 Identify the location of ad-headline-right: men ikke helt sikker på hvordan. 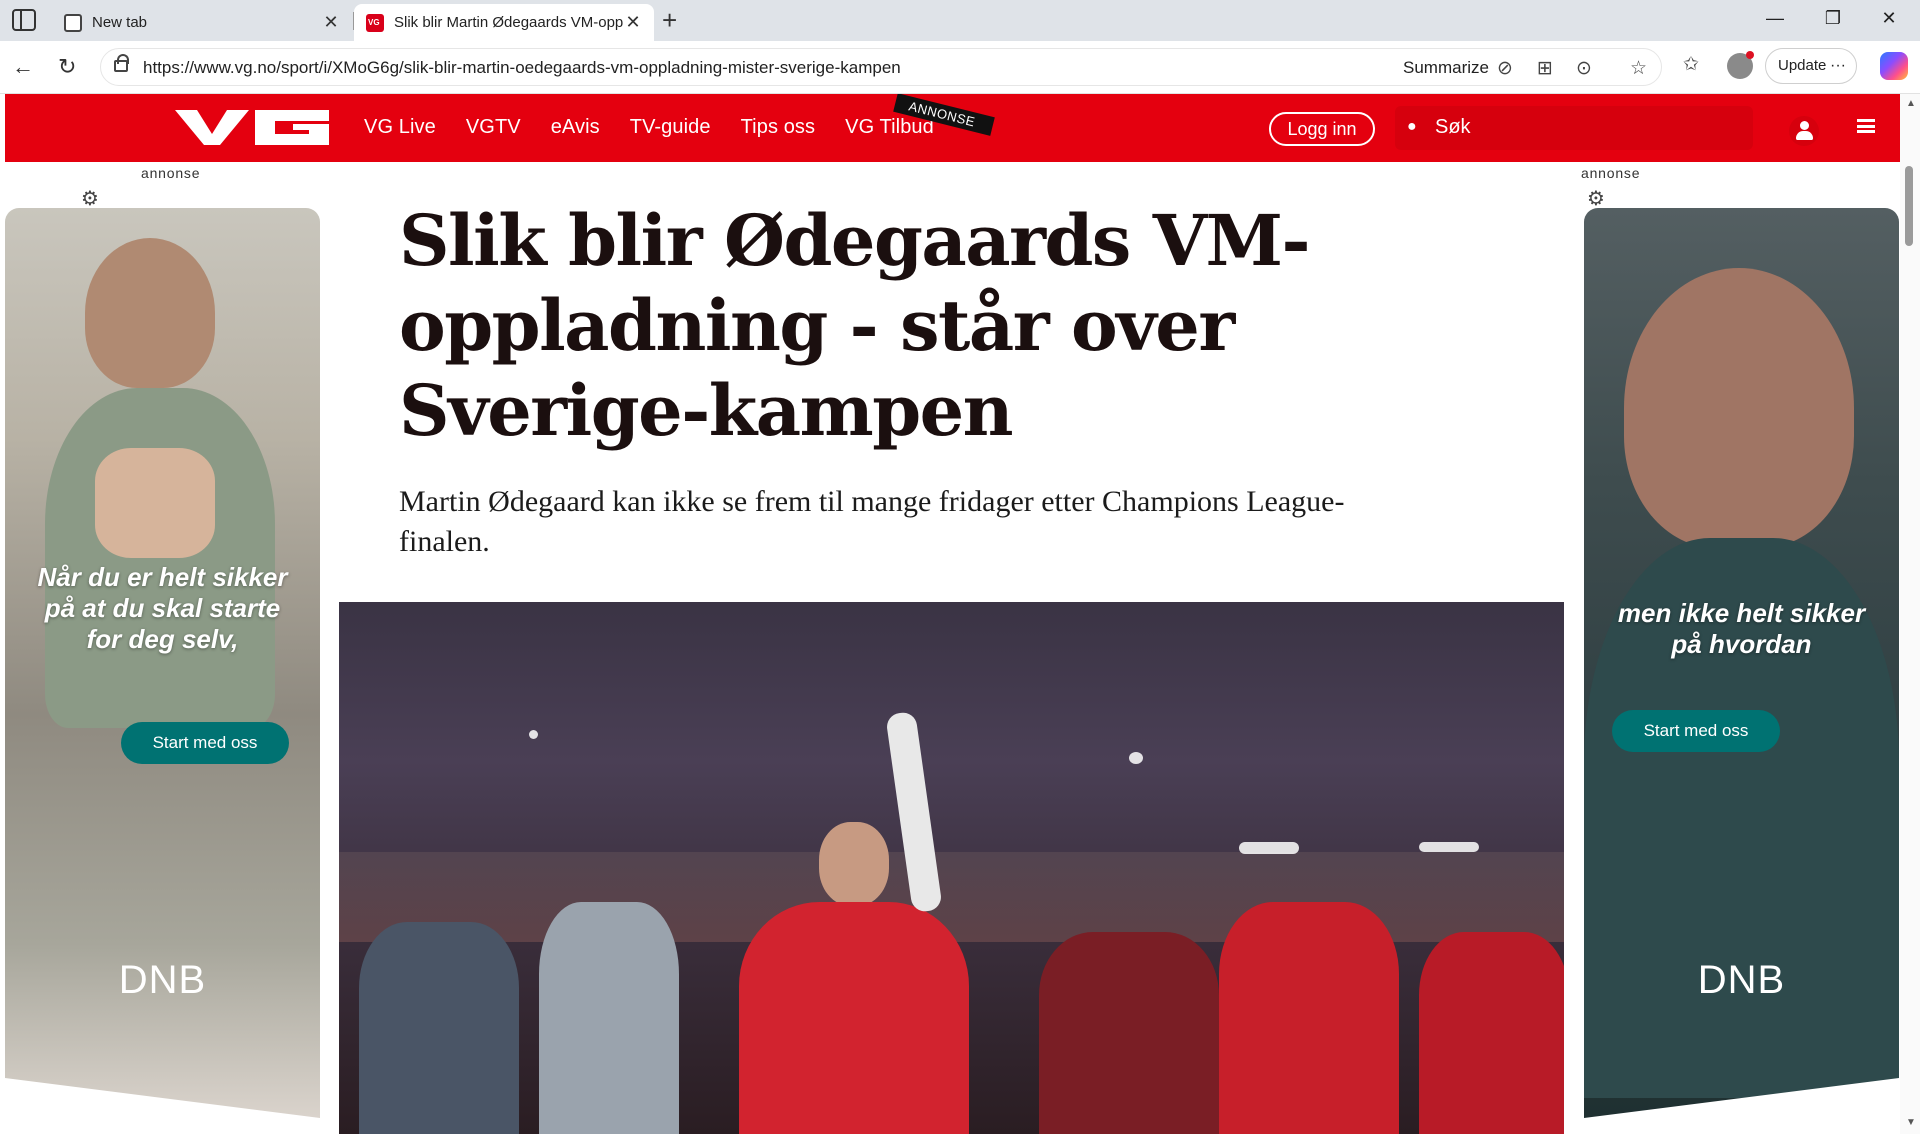
(1741, 628).